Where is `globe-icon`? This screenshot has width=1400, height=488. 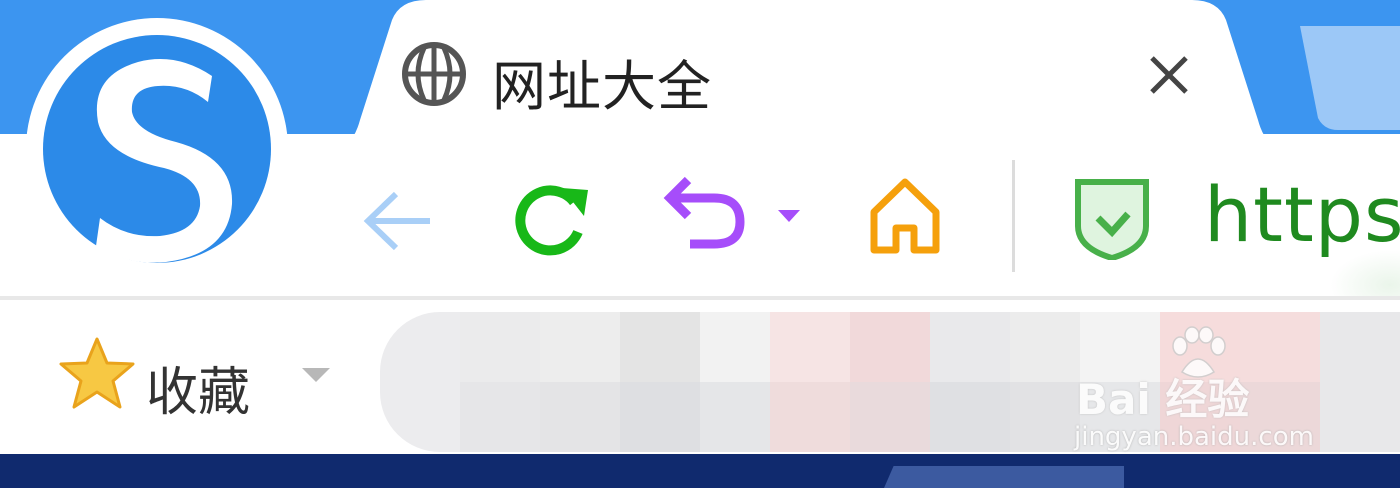
globe-icon is located at coordinates (434, 74).